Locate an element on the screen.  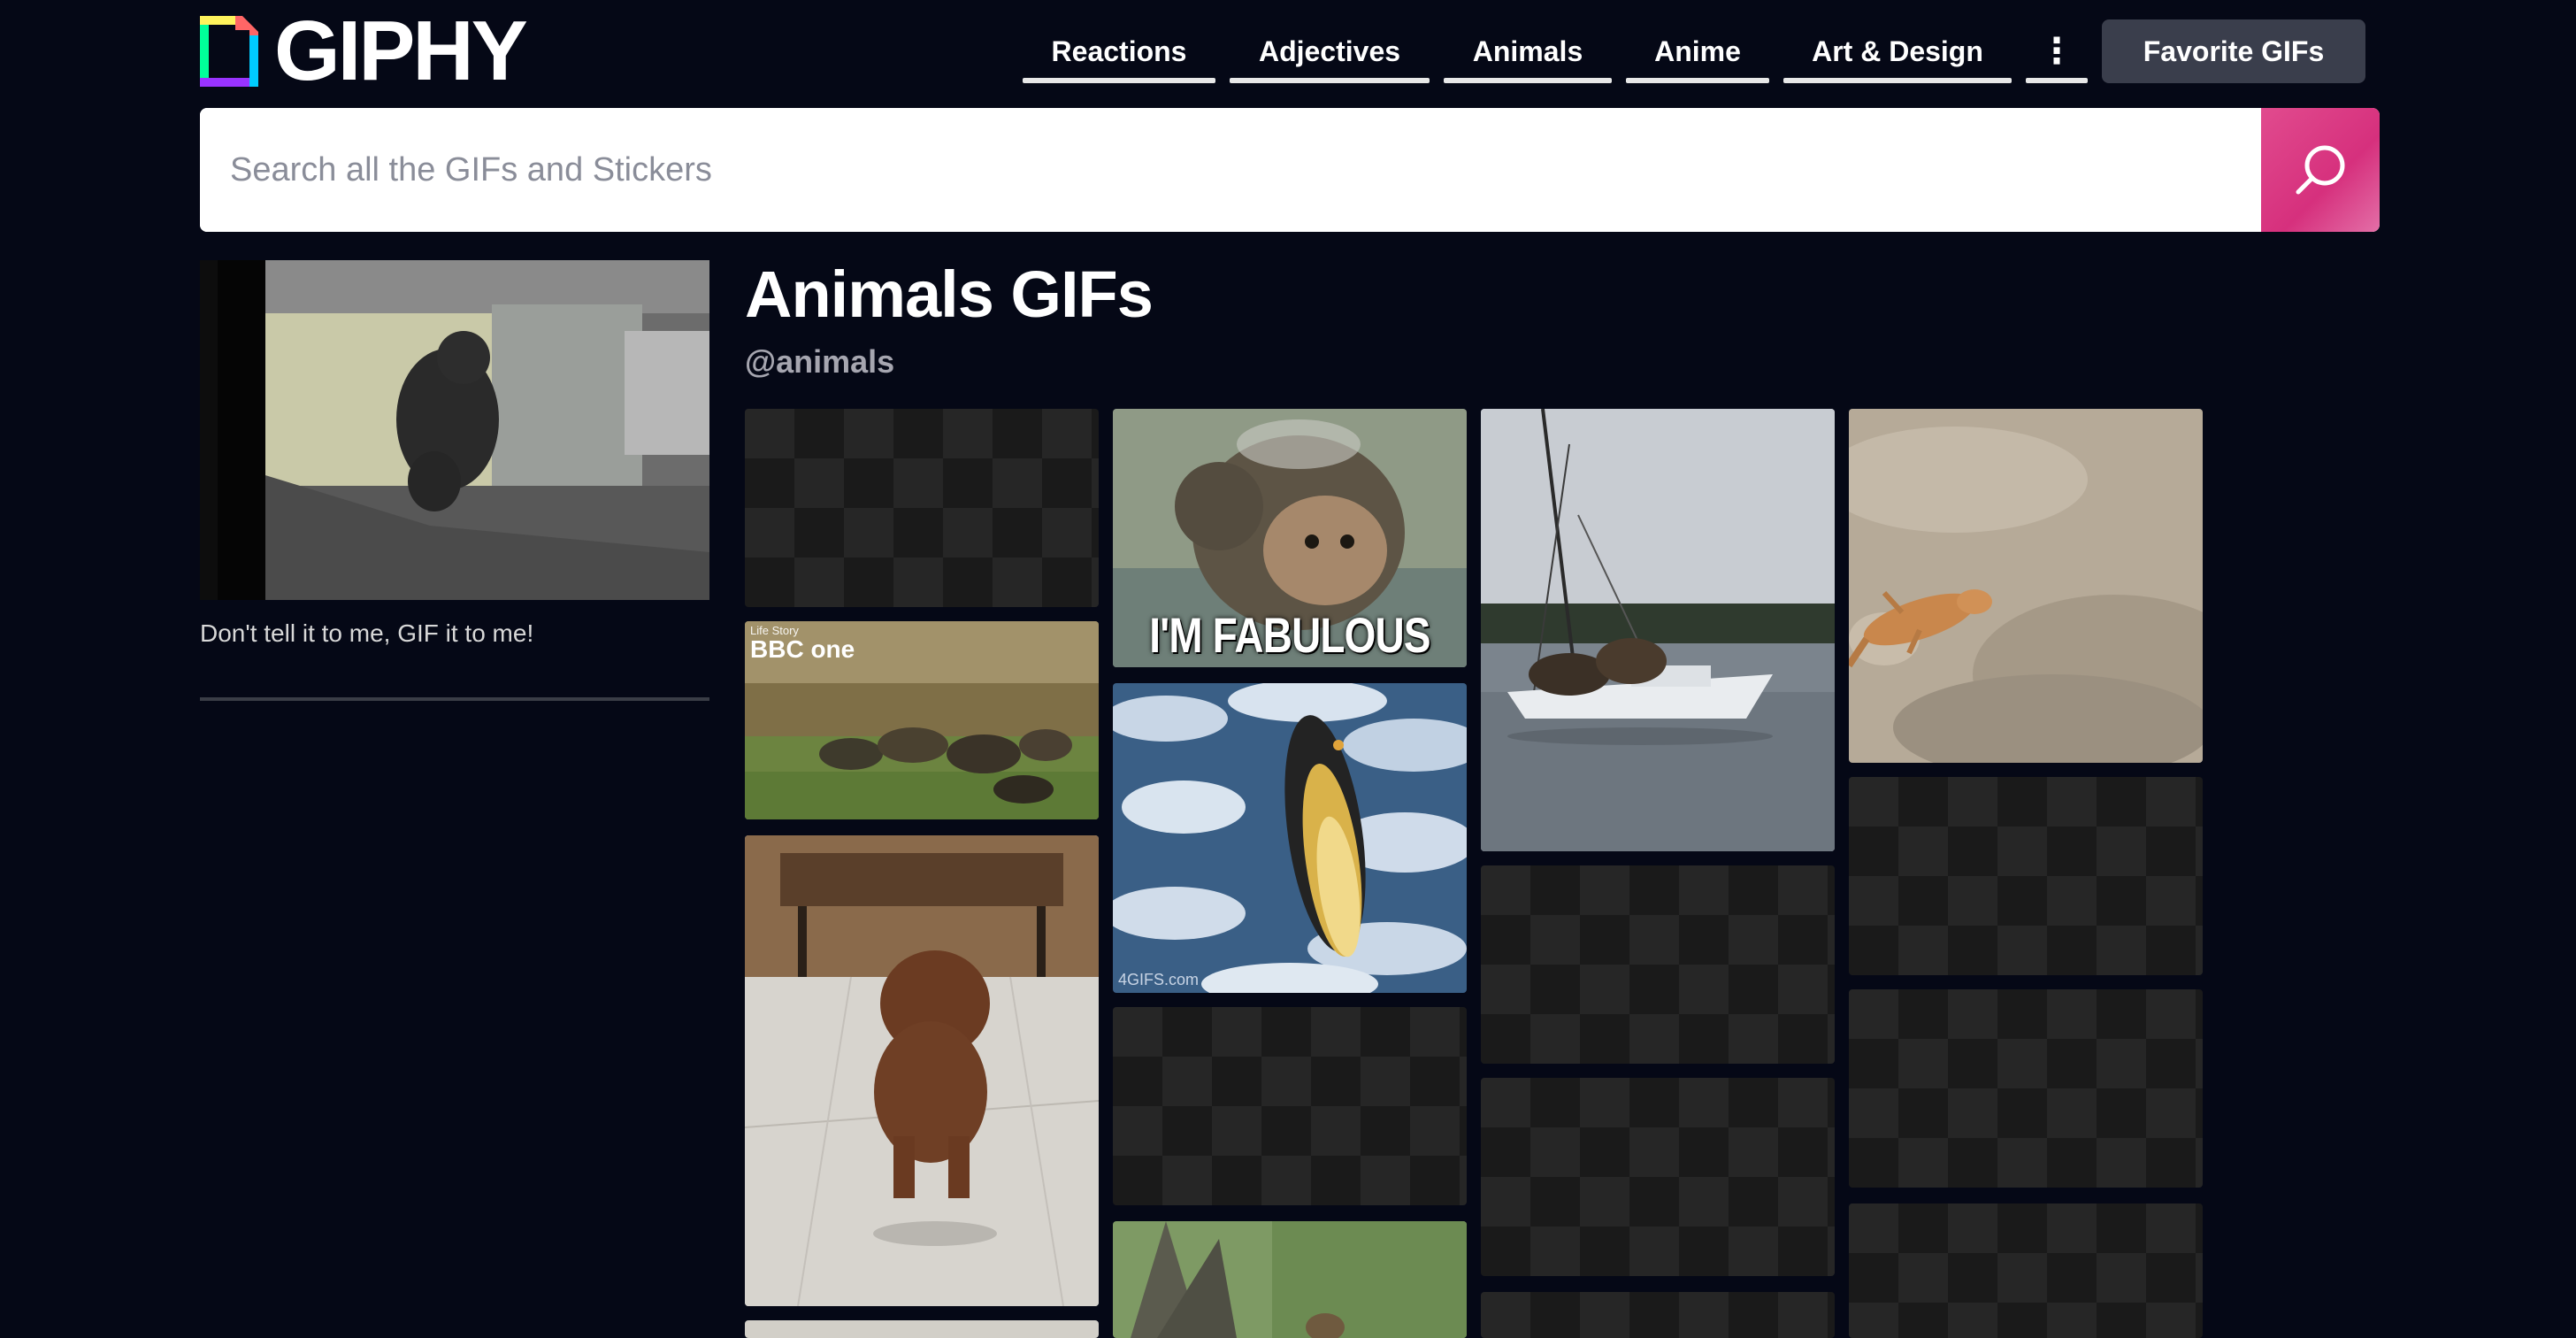
nav-item-animals: Animals is located at coordinates (1528, 51).